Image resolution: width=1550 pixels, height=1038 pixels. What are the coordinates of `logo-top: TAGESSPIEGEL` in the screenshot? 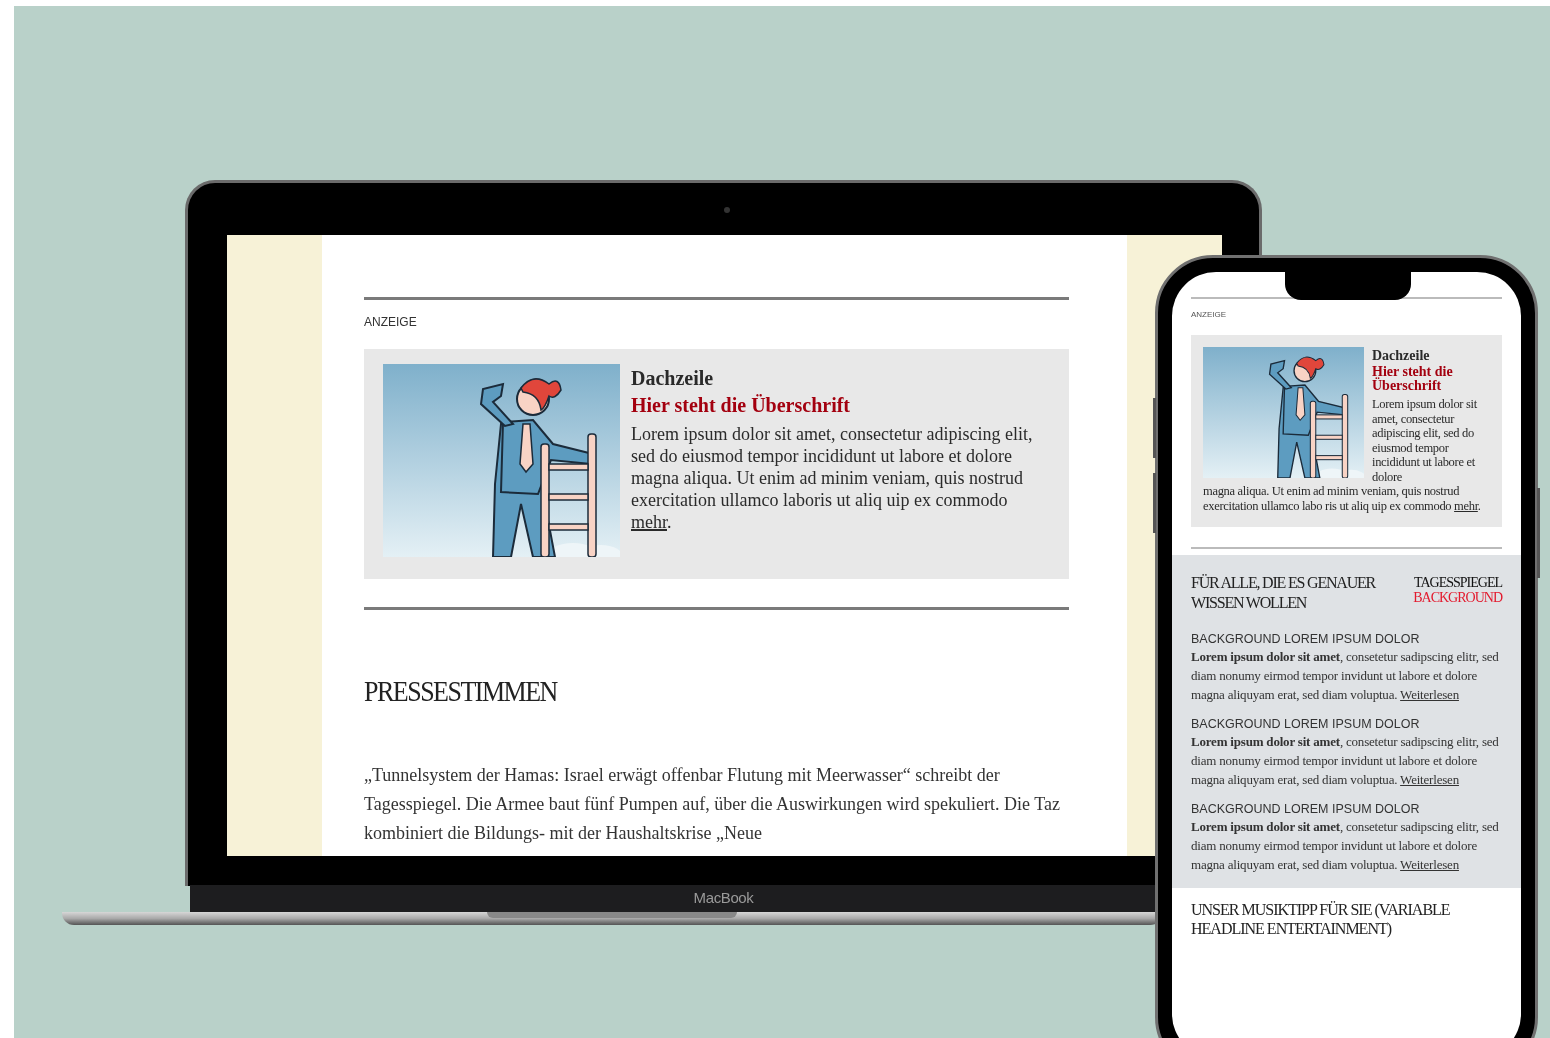 It's located at (1458, 582).